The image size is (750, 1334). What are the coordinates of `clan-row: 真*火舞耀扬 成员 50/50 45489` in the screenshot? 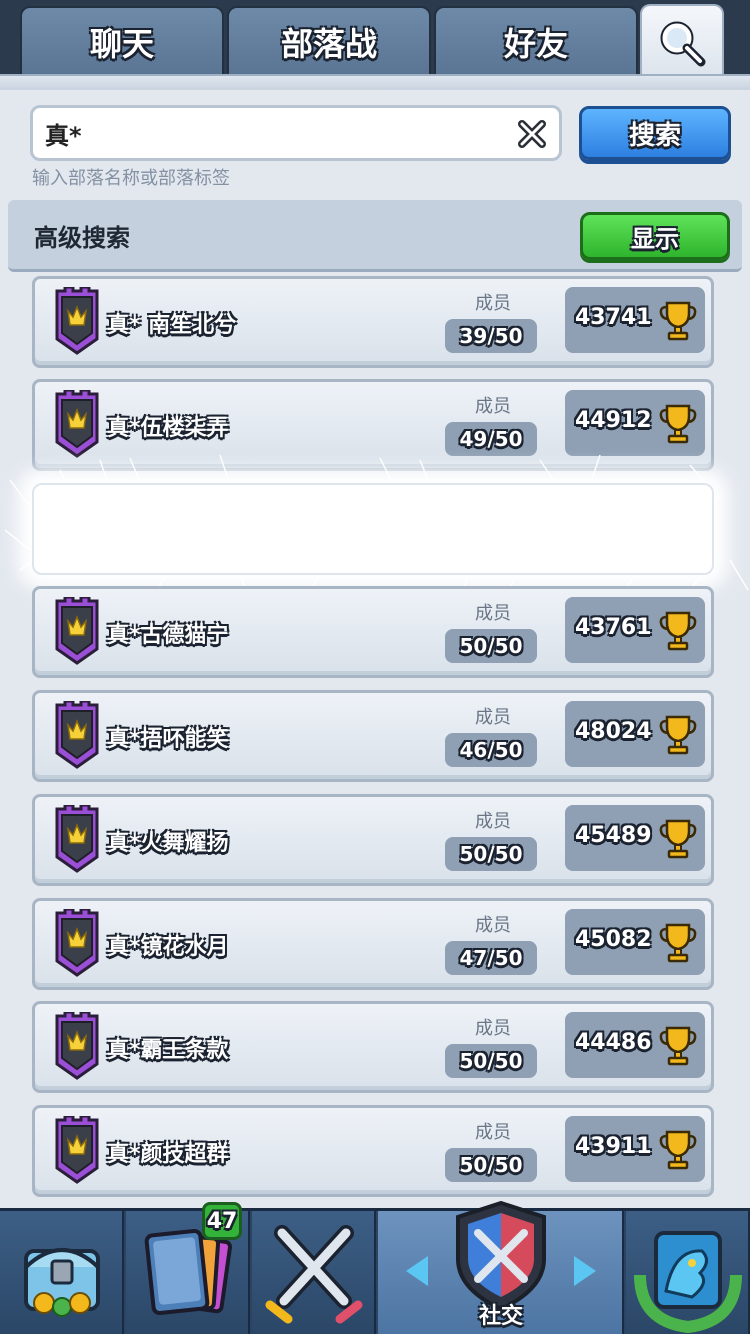 It's located at (373, 840).